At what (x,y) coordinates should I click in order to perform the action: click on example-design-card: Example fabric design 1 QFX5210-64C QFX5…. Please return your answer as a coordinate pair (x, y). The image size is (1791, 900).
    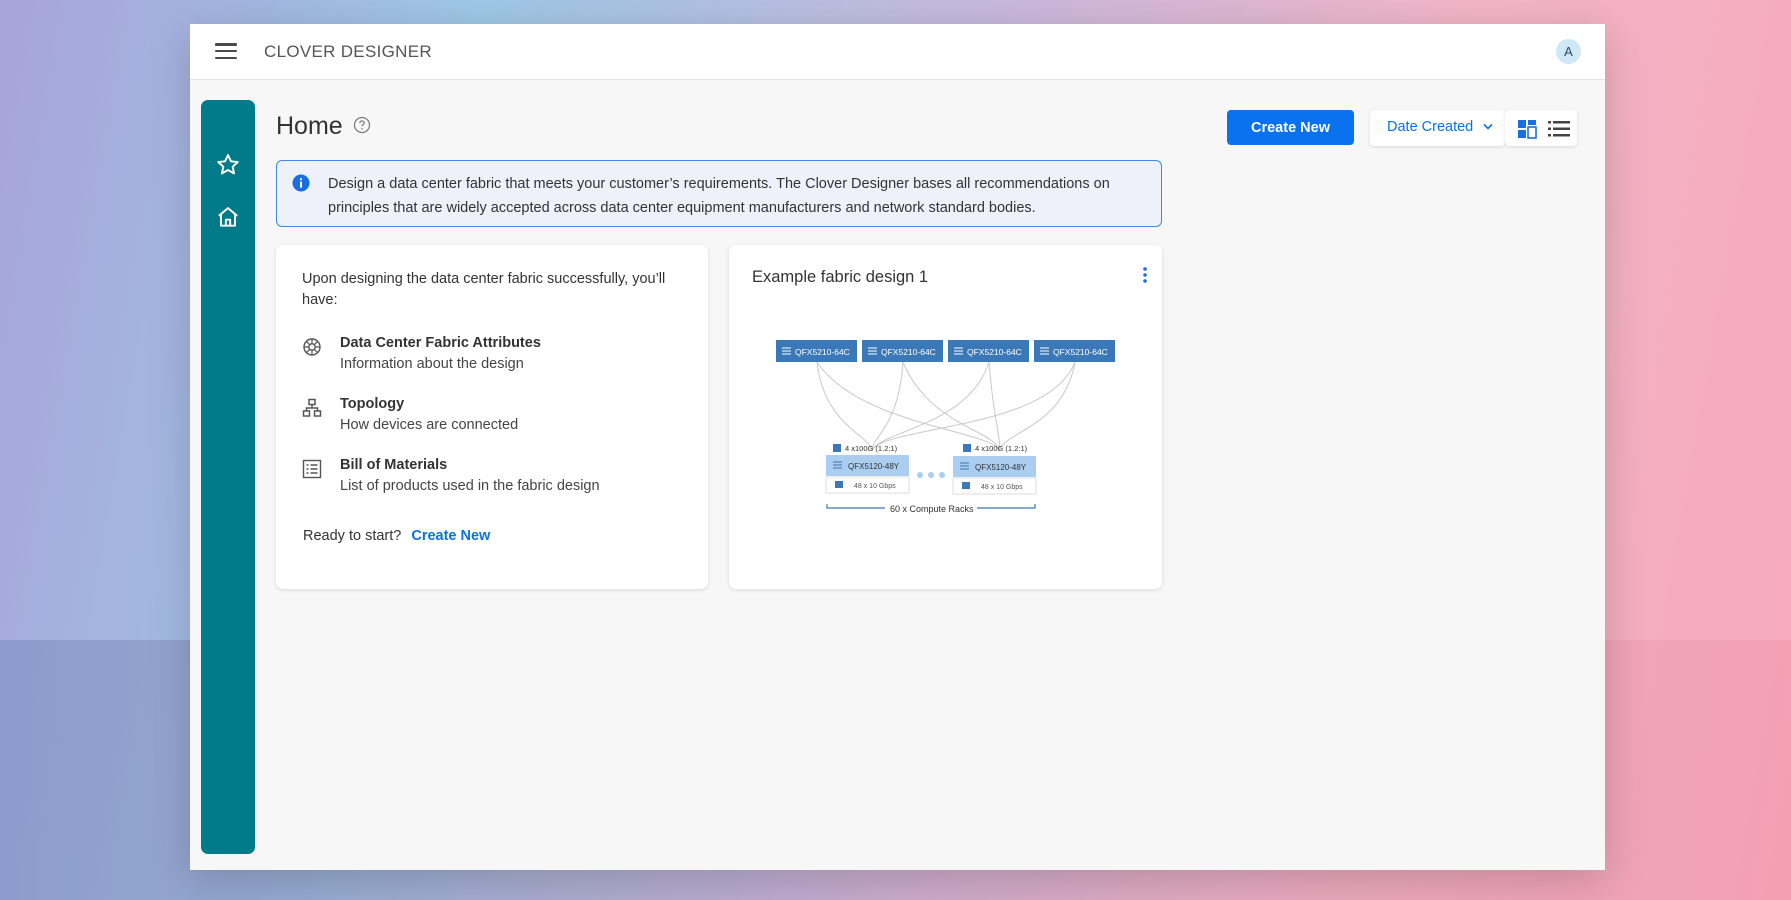
    Looking at the image, I should click on (945, 417).